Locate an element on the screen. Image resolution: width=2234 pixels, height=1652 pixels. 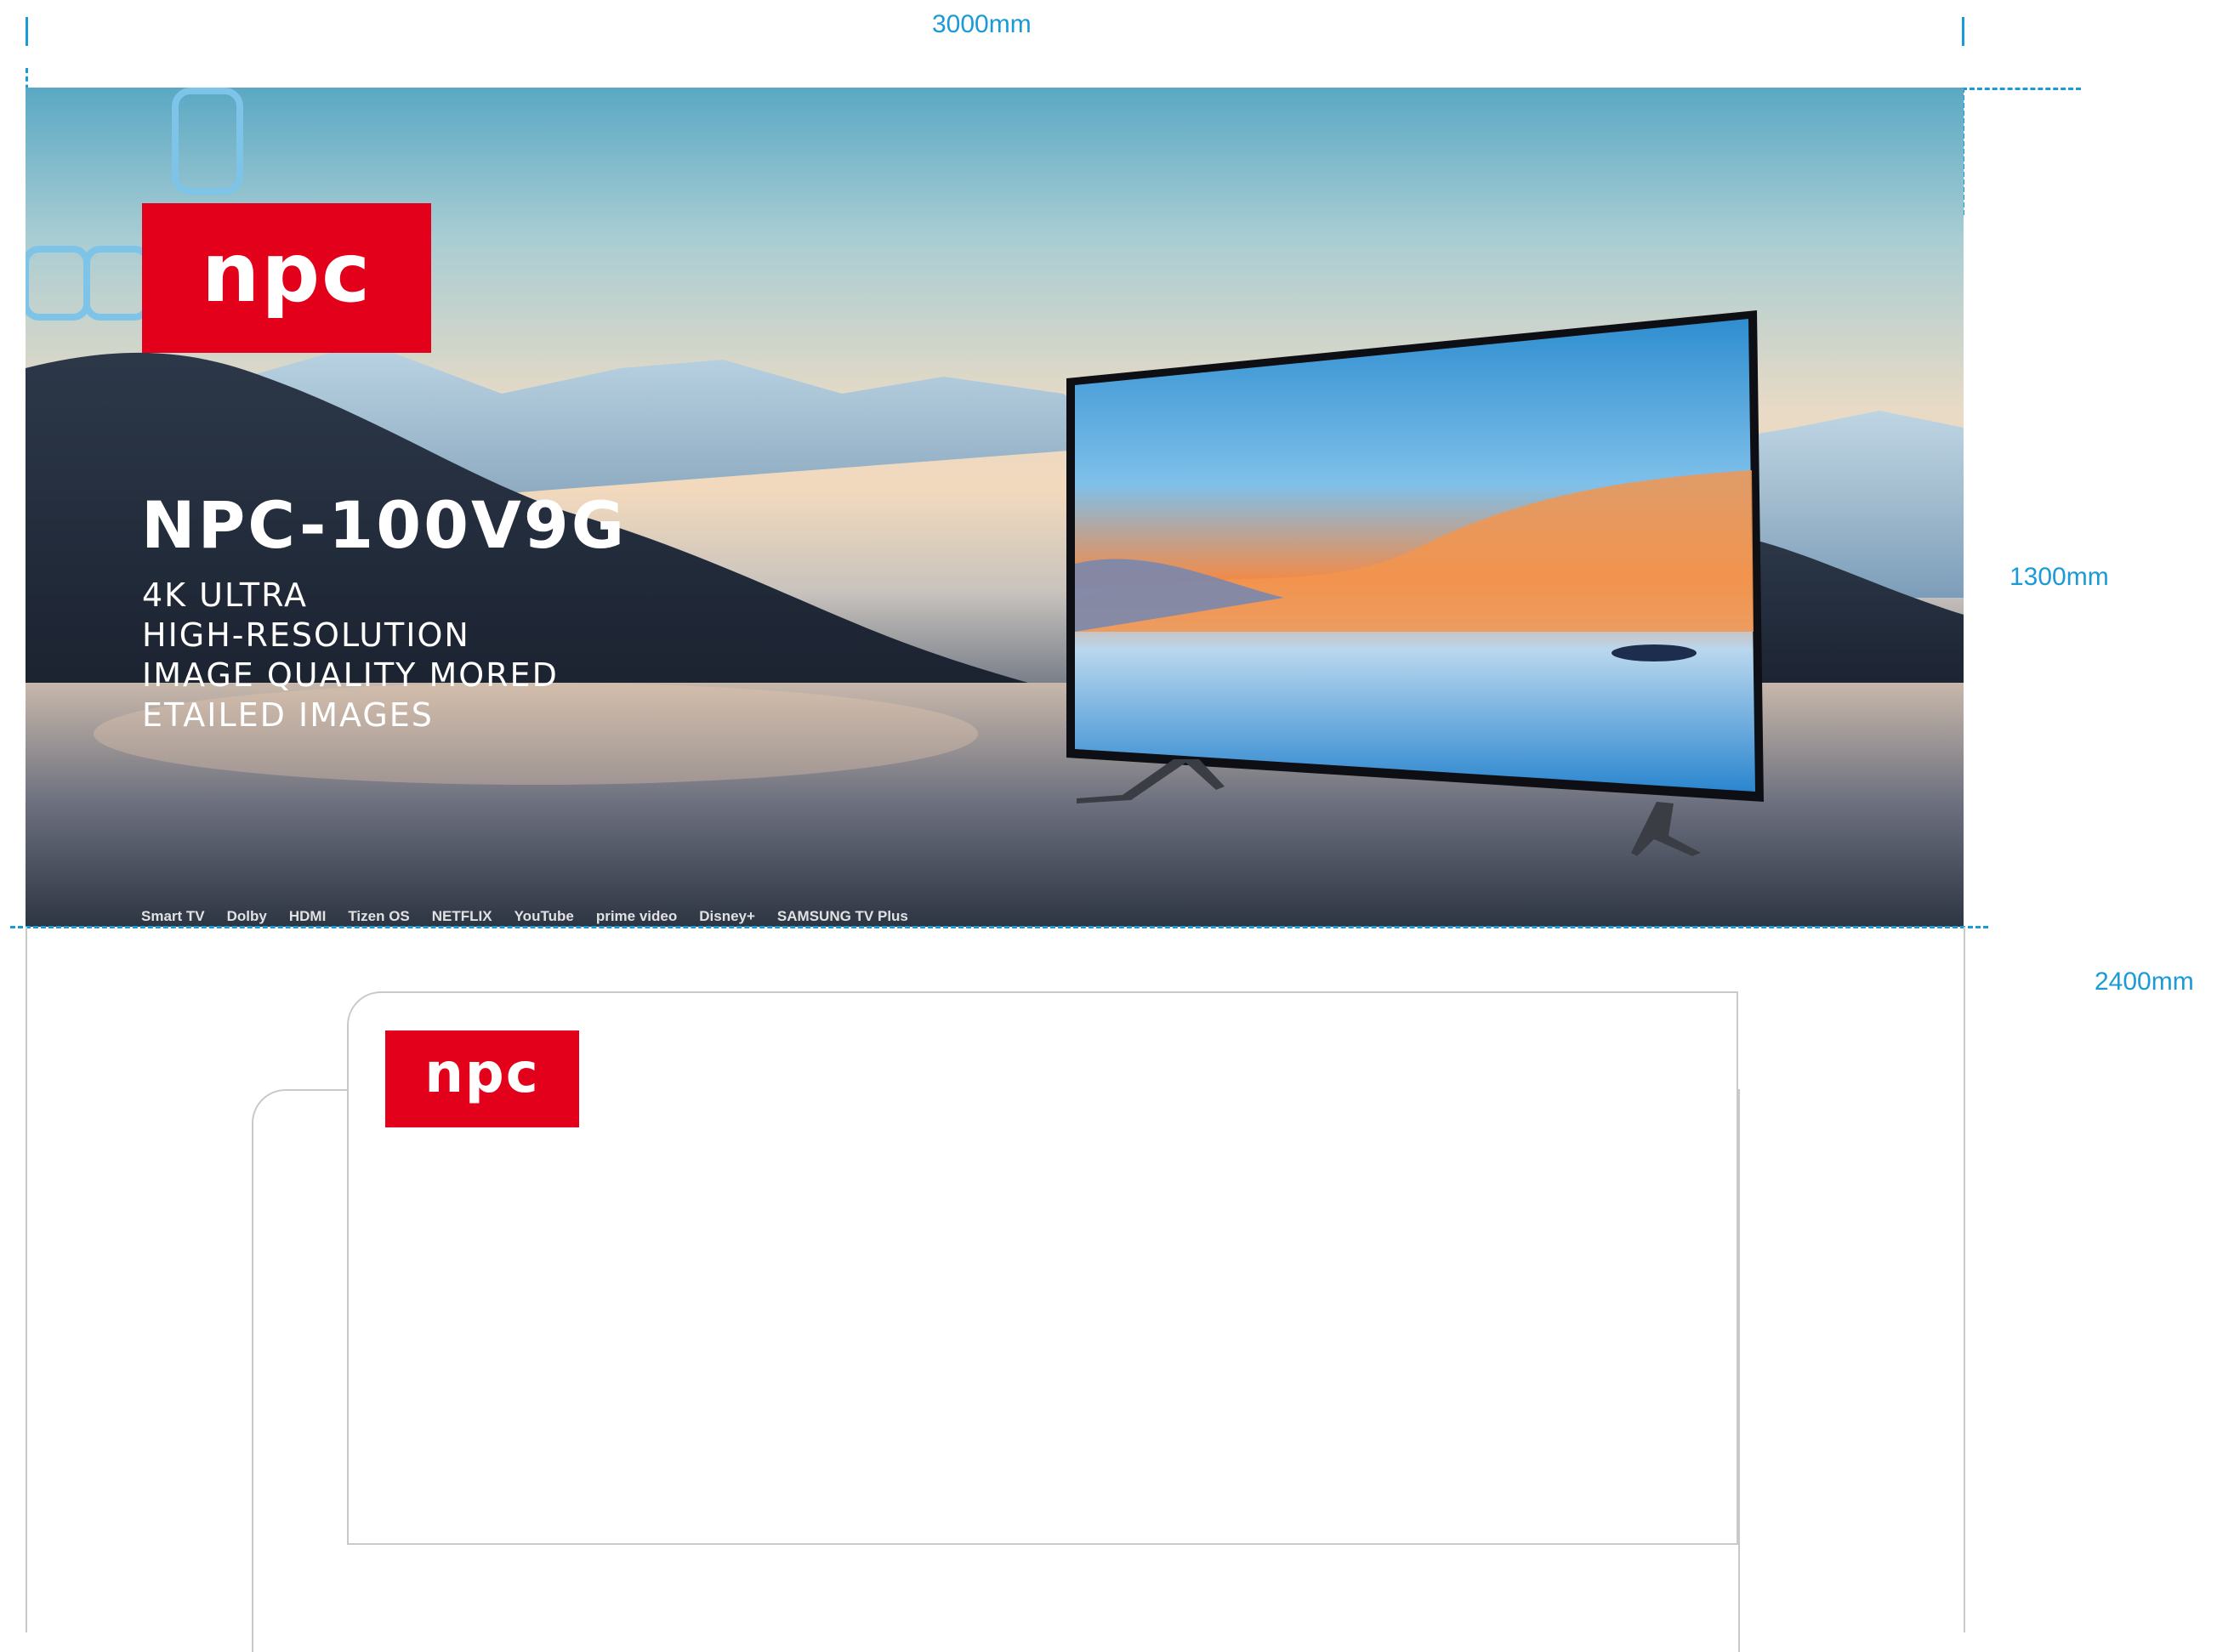
prime-video-logo: prime video is located at coordinates (636, 916).